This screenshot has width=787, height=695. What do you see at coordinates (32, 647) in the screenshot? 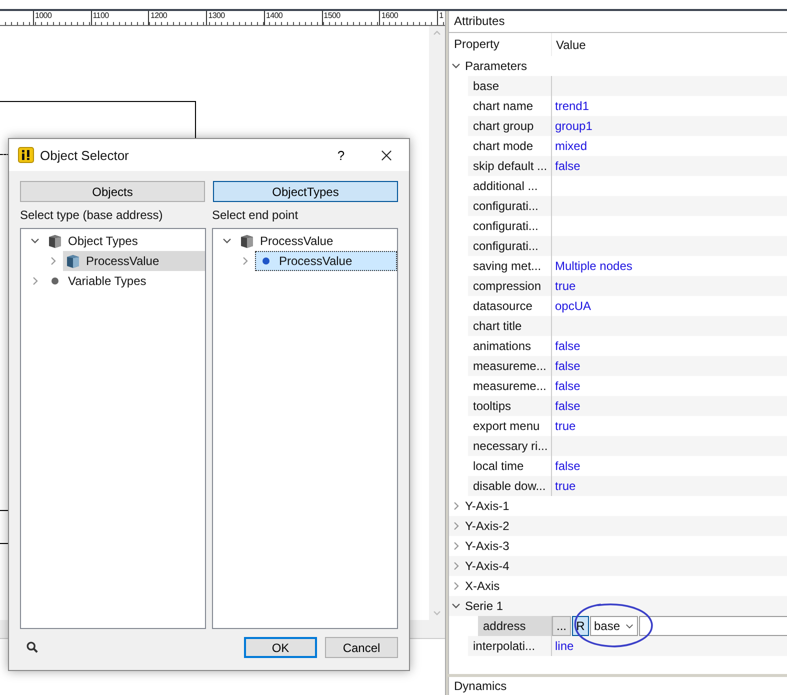
I see `search-icon` at bounding box center [32, 647].